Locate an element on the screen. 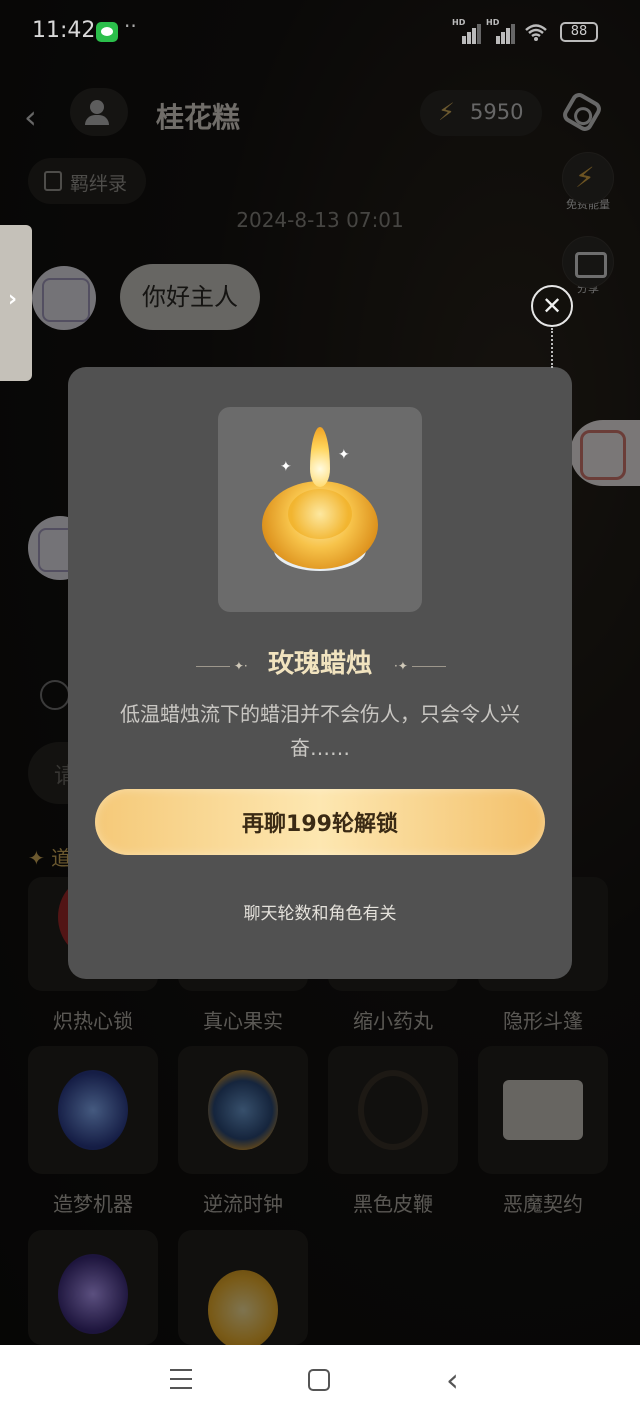 This screenshot has height=1422, width=640. side-drawer-tab: › is located at coordinates (16, 303).